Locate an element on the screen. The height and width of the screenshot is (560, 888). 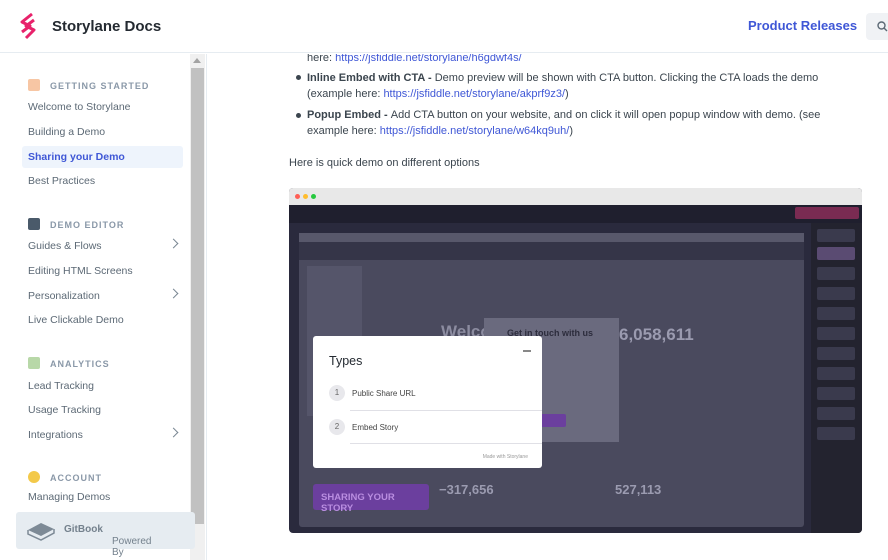
demo-inner-nav is located at coordinates (551, 251).